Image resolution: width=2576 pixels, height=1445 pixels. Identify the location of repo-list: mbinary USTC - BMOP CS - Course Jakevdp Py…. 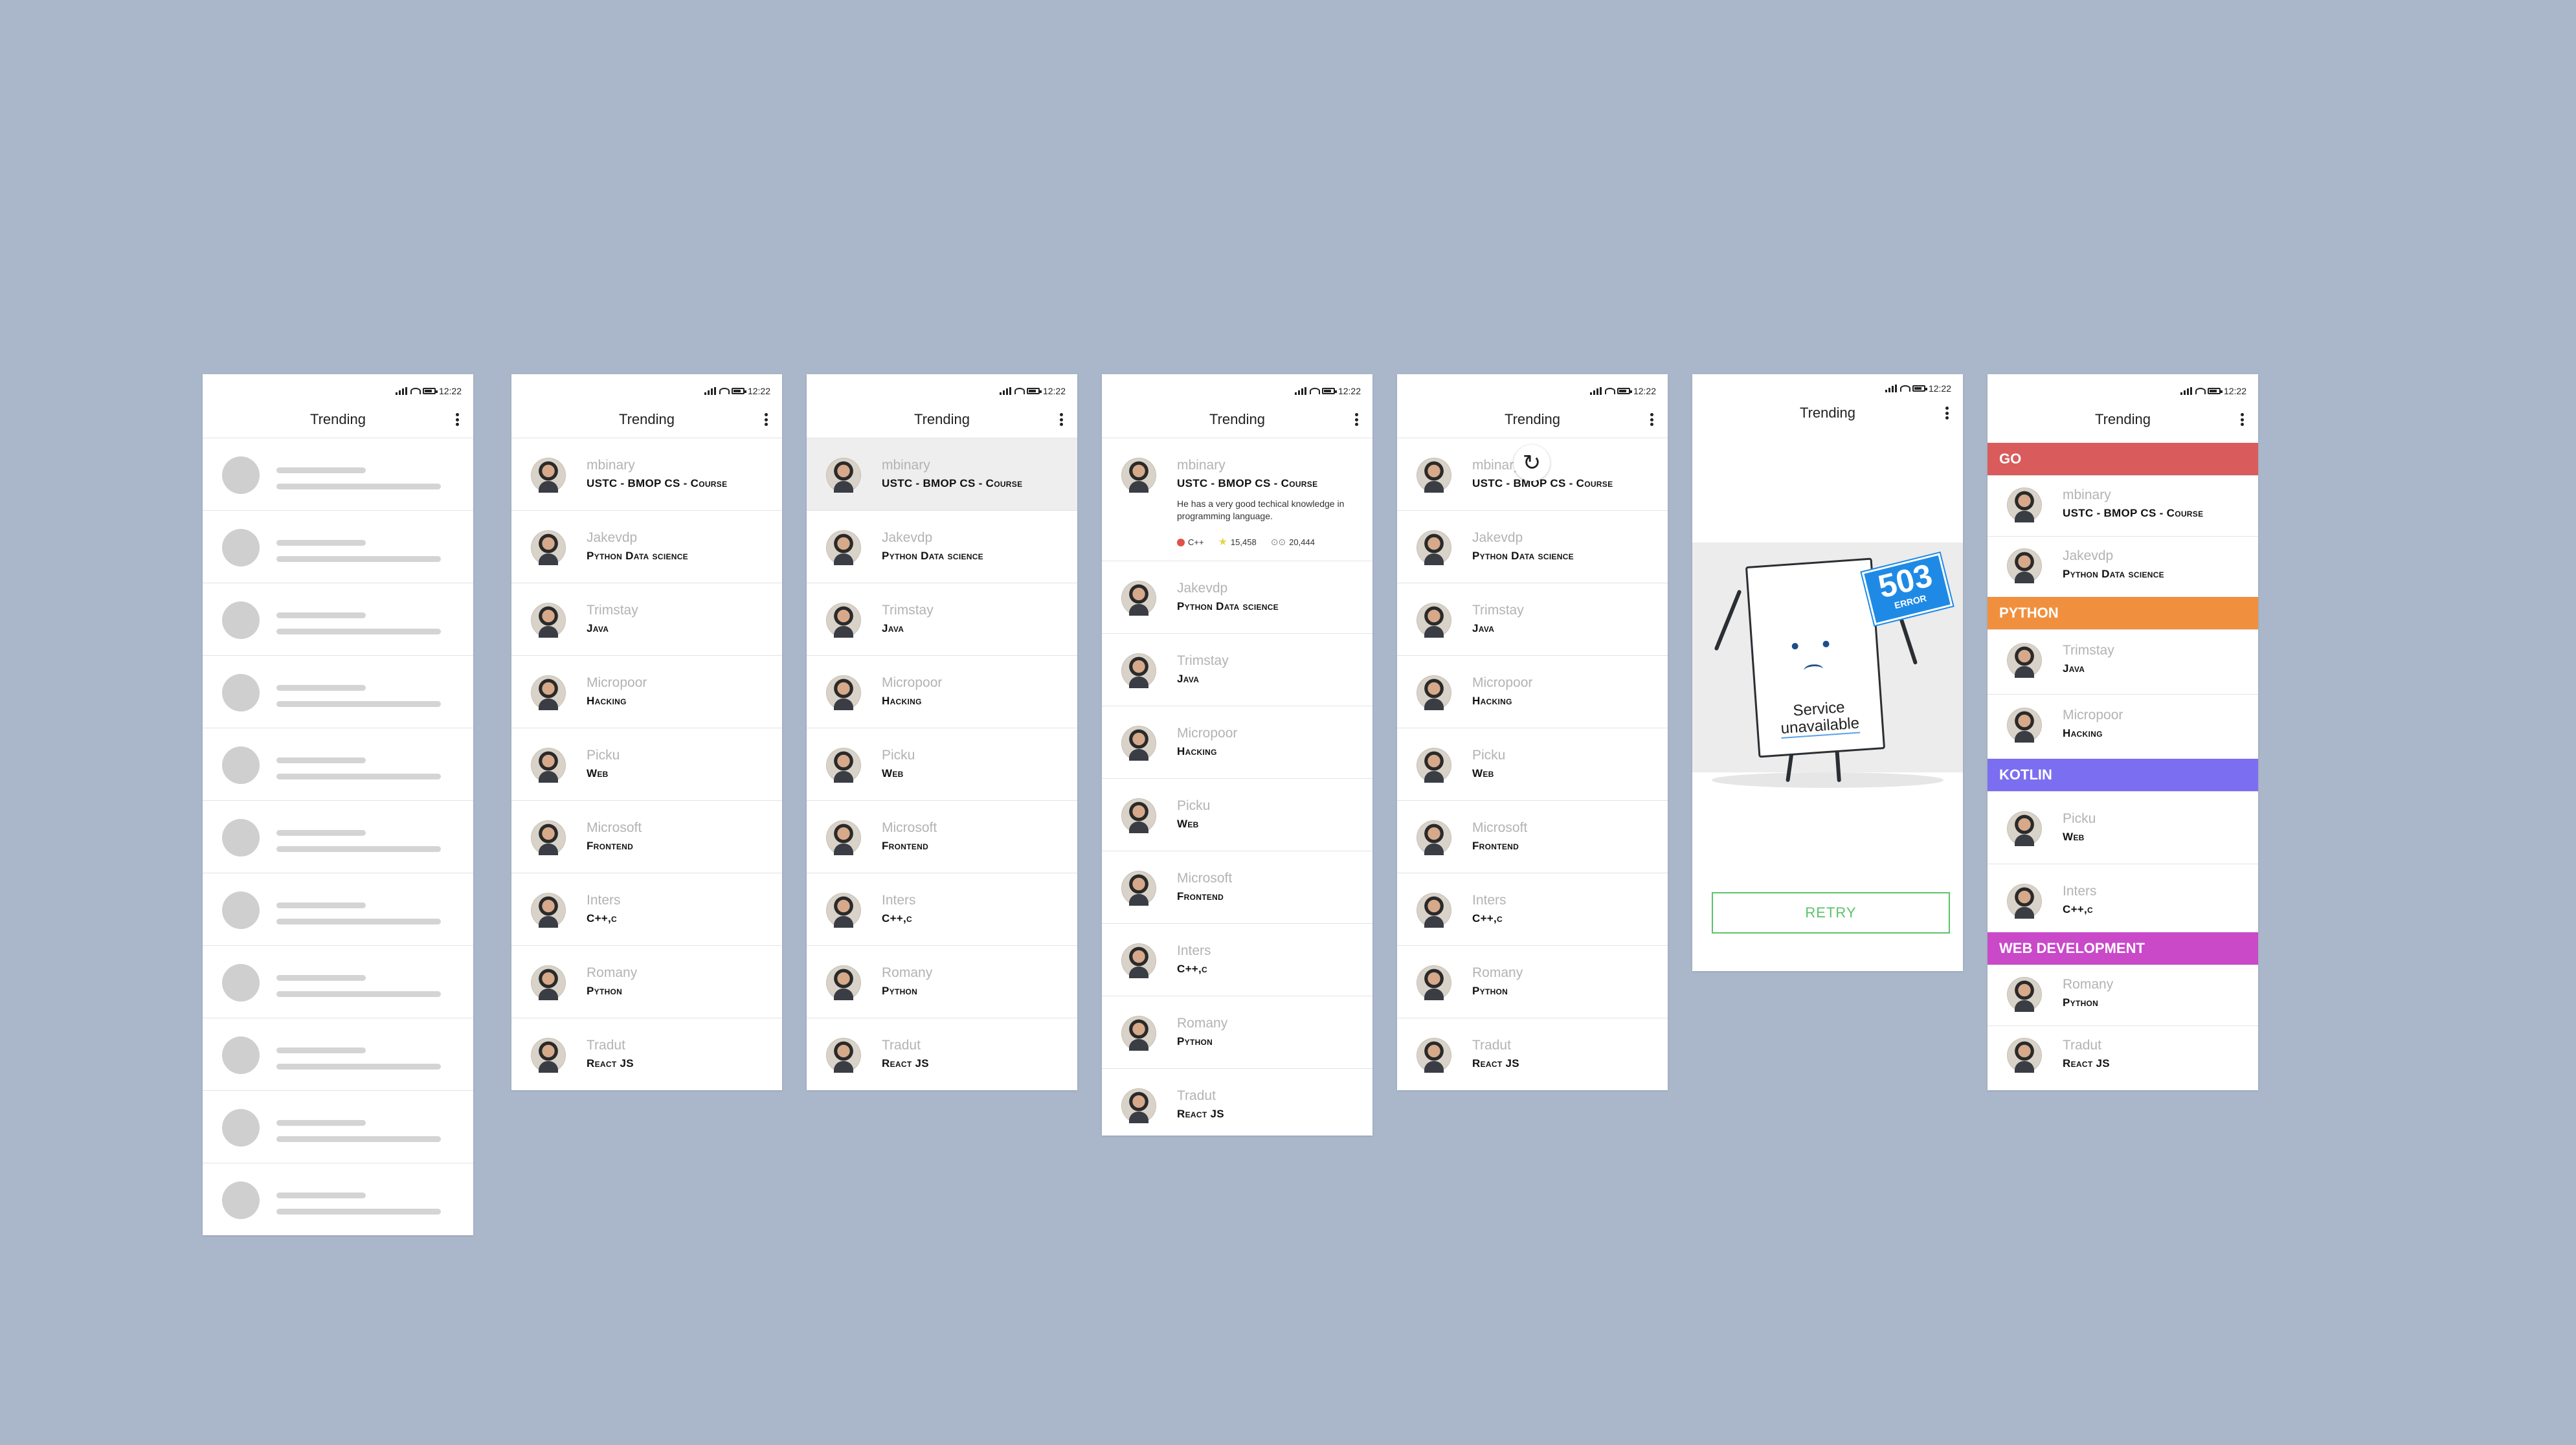
(942, 764).